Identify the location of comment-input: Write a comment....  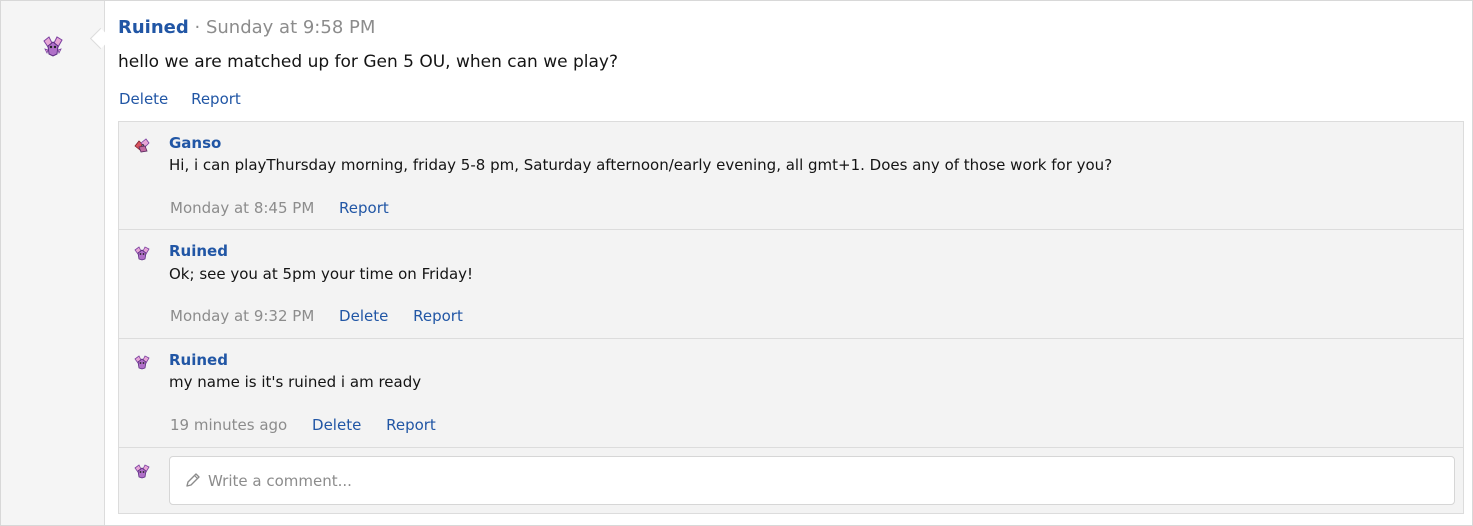
(812, 480).